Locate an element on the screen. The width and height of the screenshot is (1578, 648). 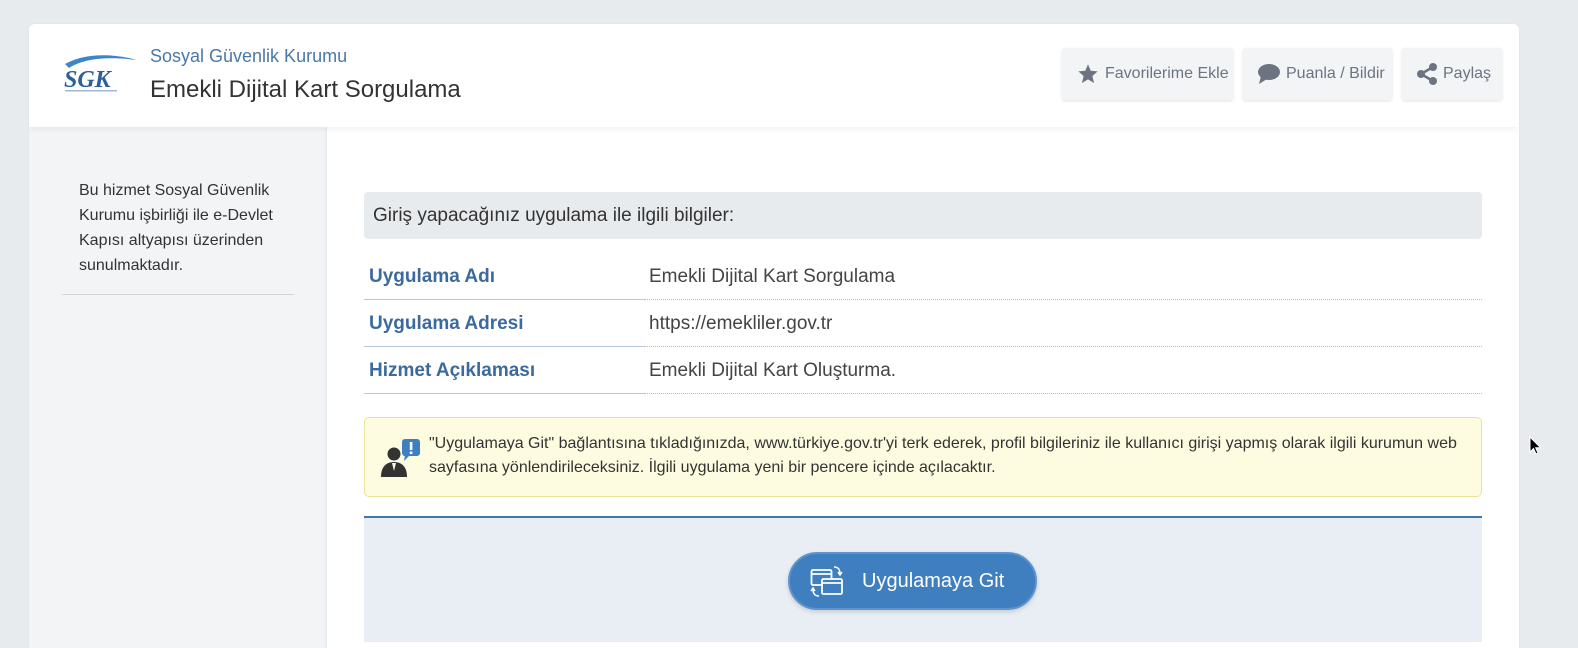
rate-button: Puanla / Bildir is located at coordinates (1317, 74).